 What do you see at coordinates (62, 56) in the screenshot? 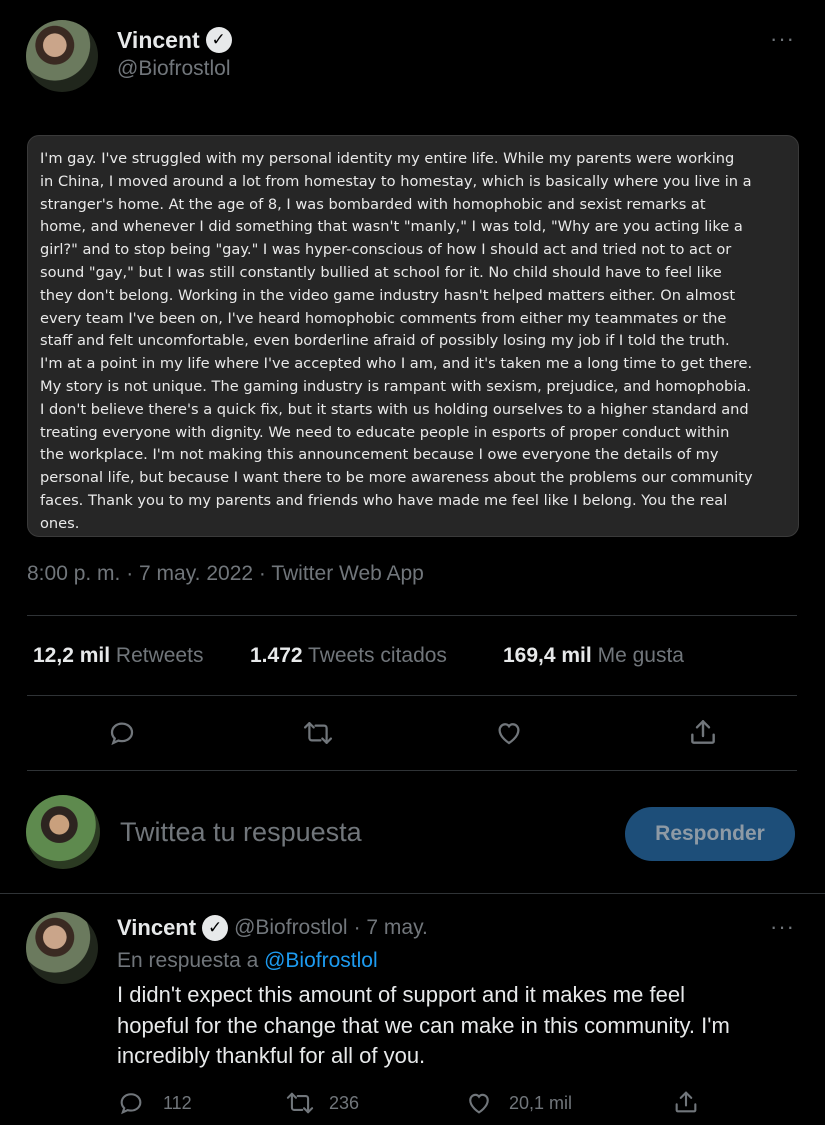
I see `author-avatar` at bounding box center [62, 56].